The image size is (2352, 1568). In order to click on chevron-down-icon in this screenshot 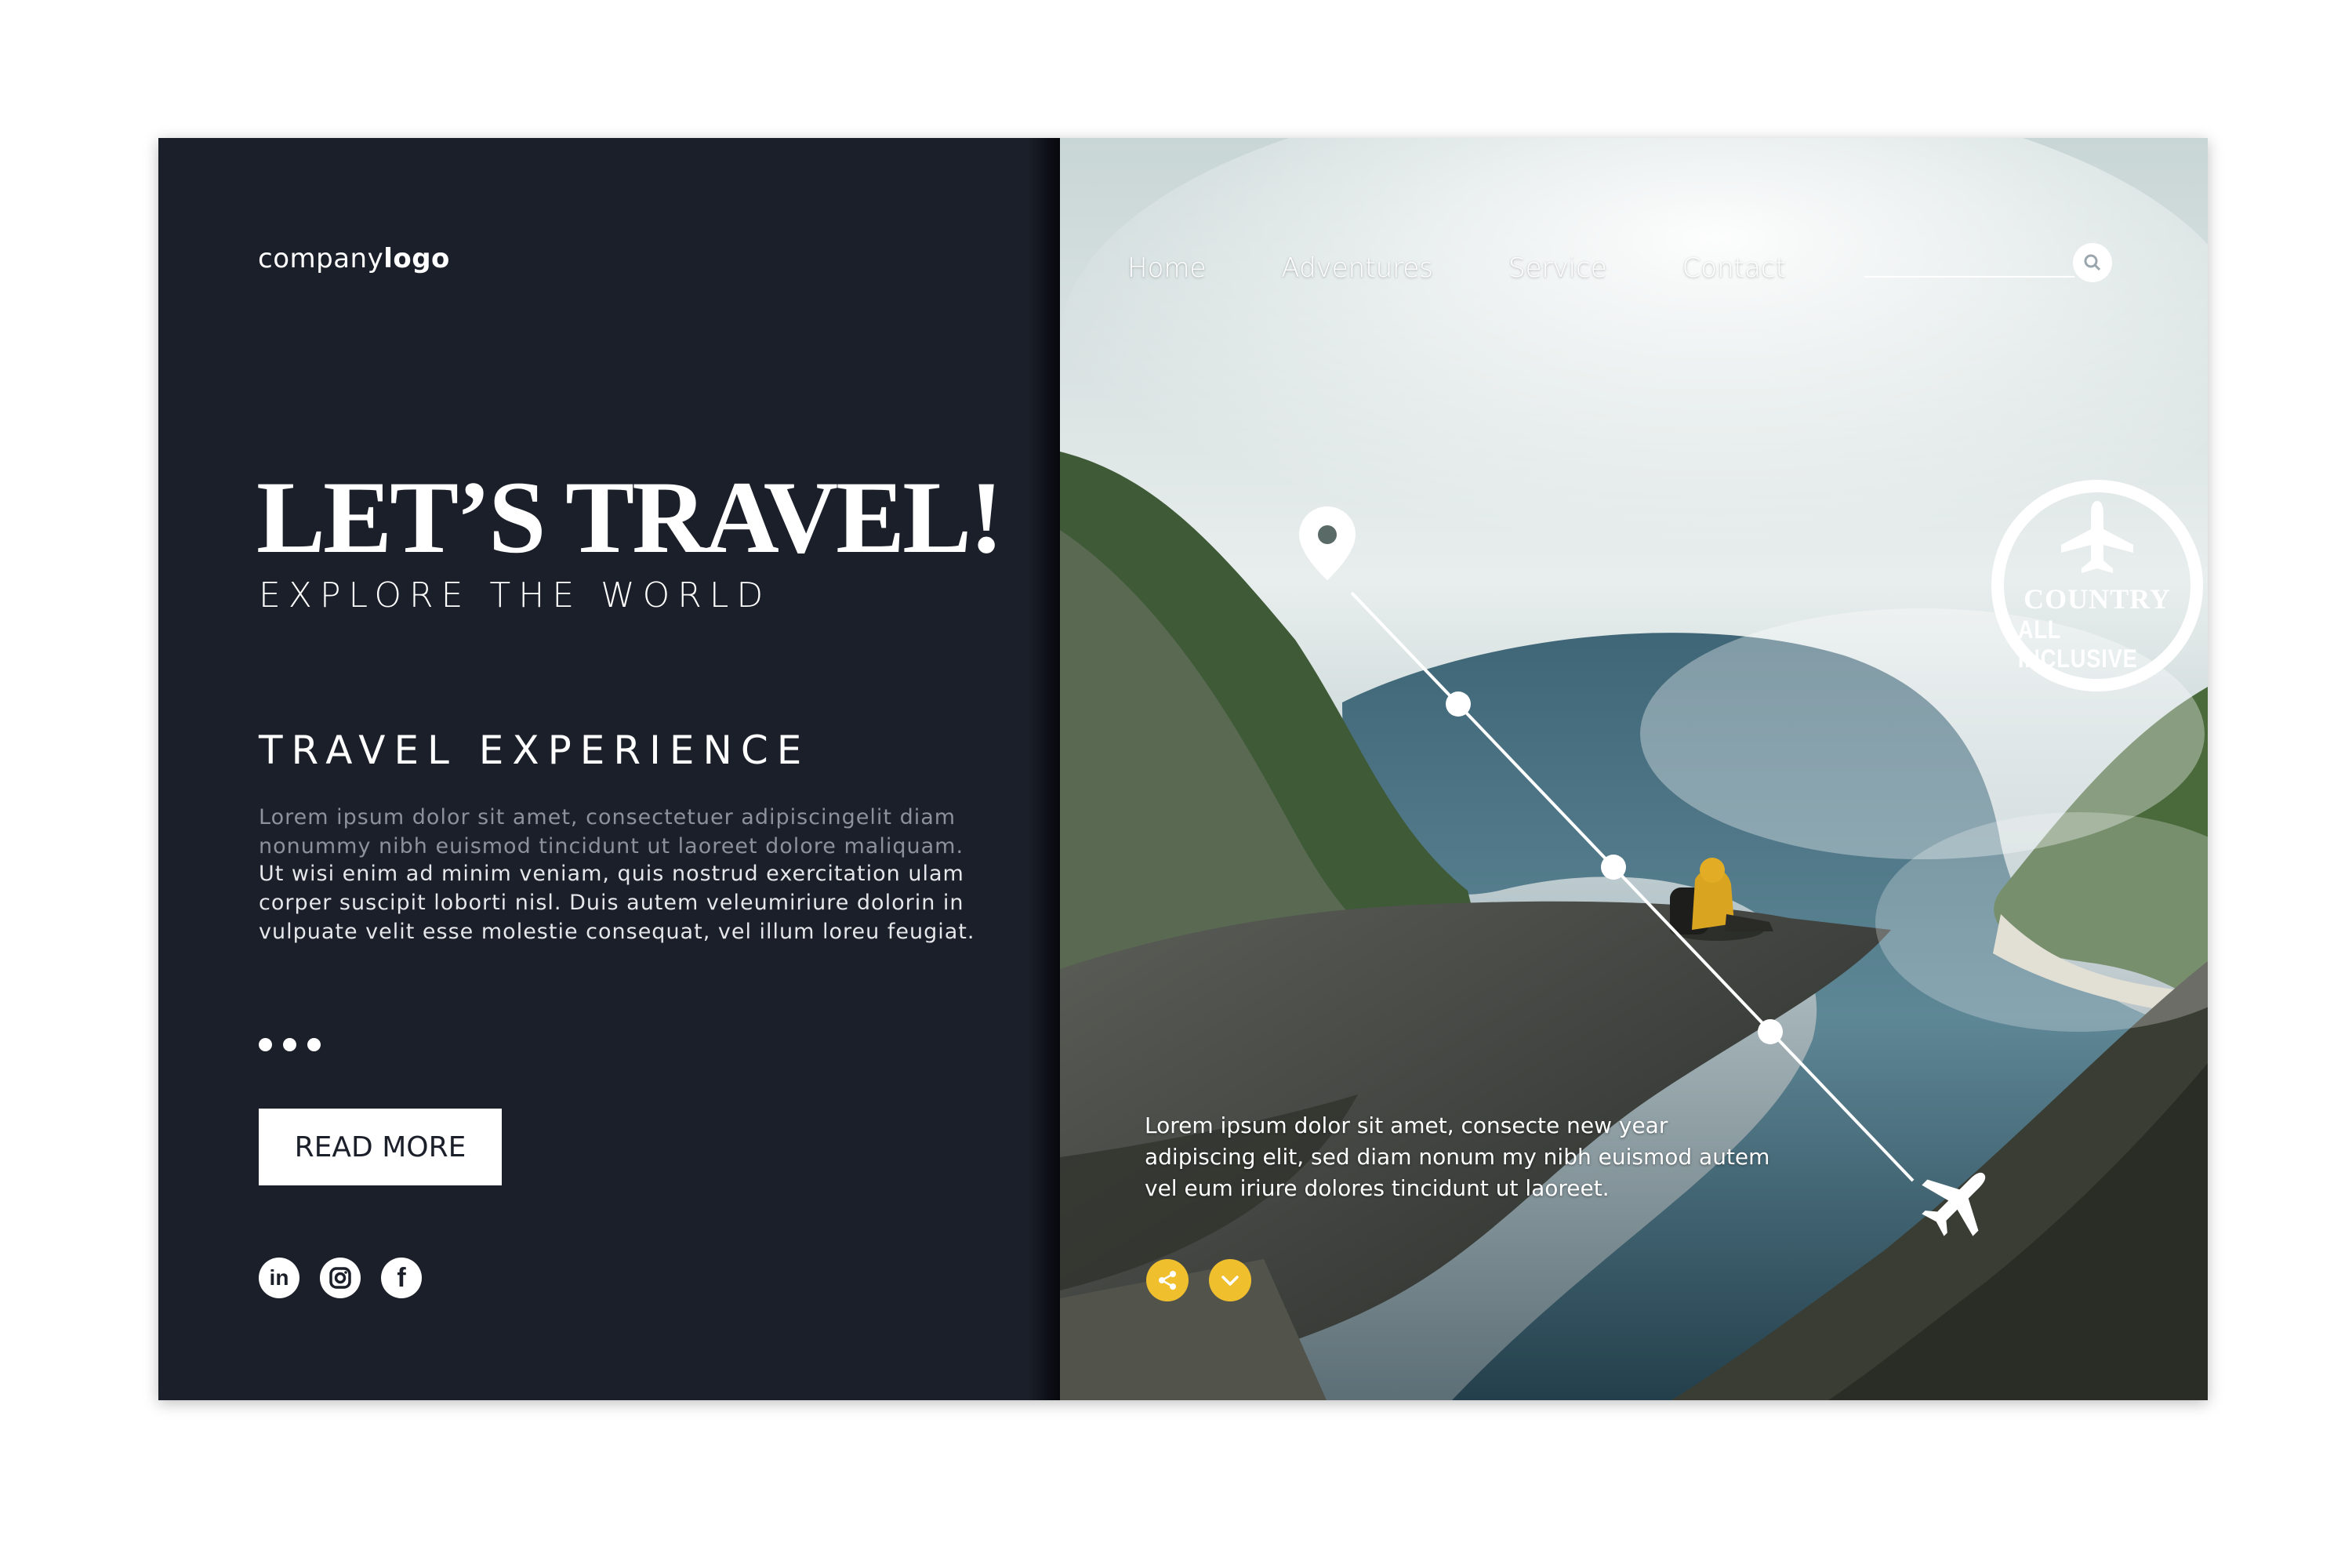, I will do `click(1230, 1281)`.